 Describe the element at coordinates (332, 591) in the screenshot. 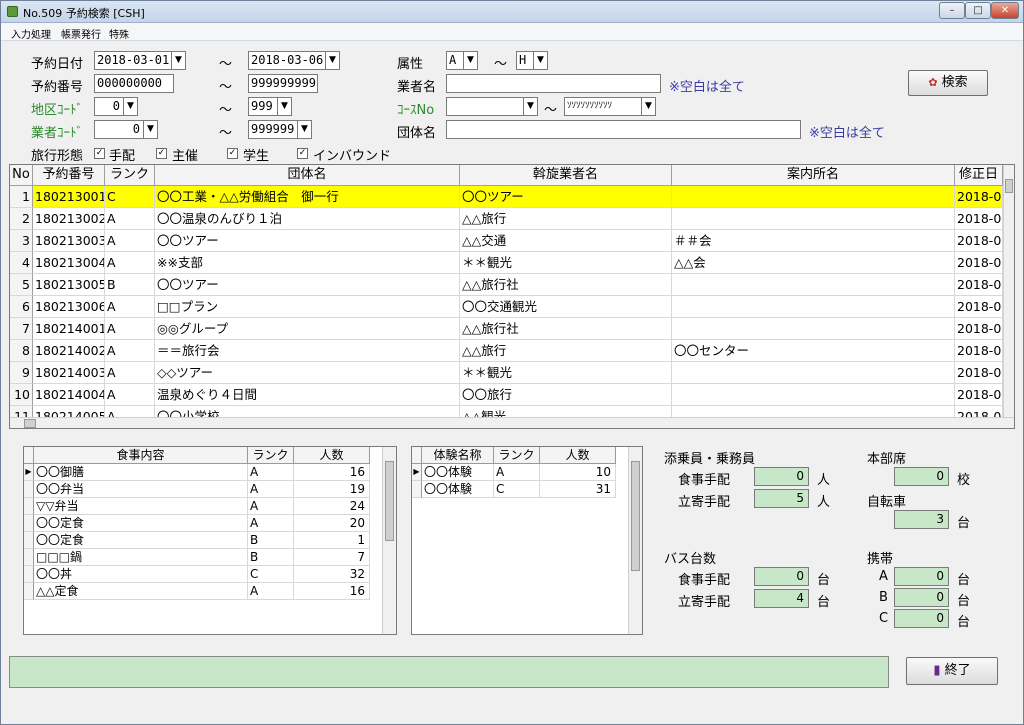

I see `meal-cell-count: 16` at that location.